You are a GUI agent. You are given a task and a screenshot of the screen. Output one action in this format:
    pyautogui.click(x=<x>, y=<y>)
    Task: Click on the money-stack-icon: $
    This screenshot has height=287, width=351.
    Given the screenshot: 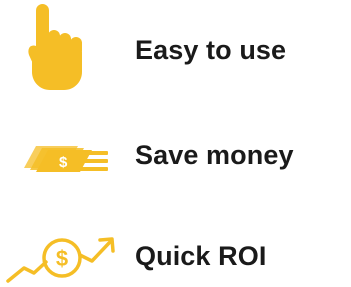 What is the action you would take?
    pyautogui.click(x=66, y=159)
    